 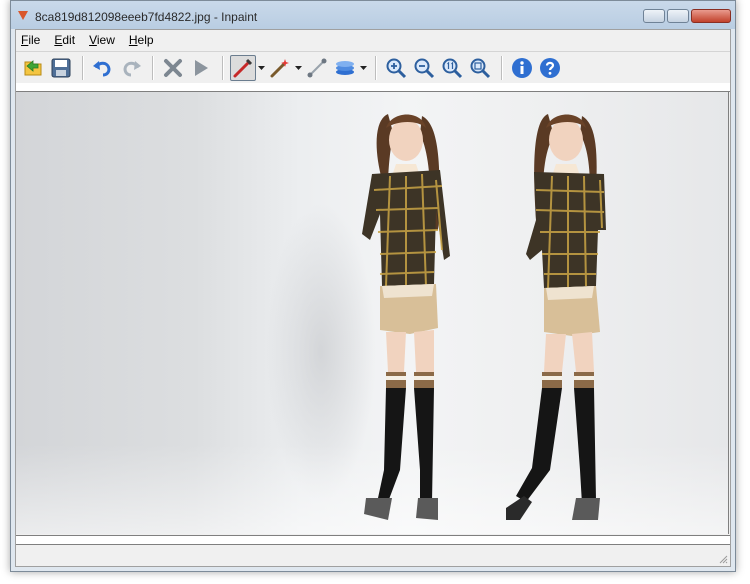 I want to click on toolbar, so click(x=373, y=67).